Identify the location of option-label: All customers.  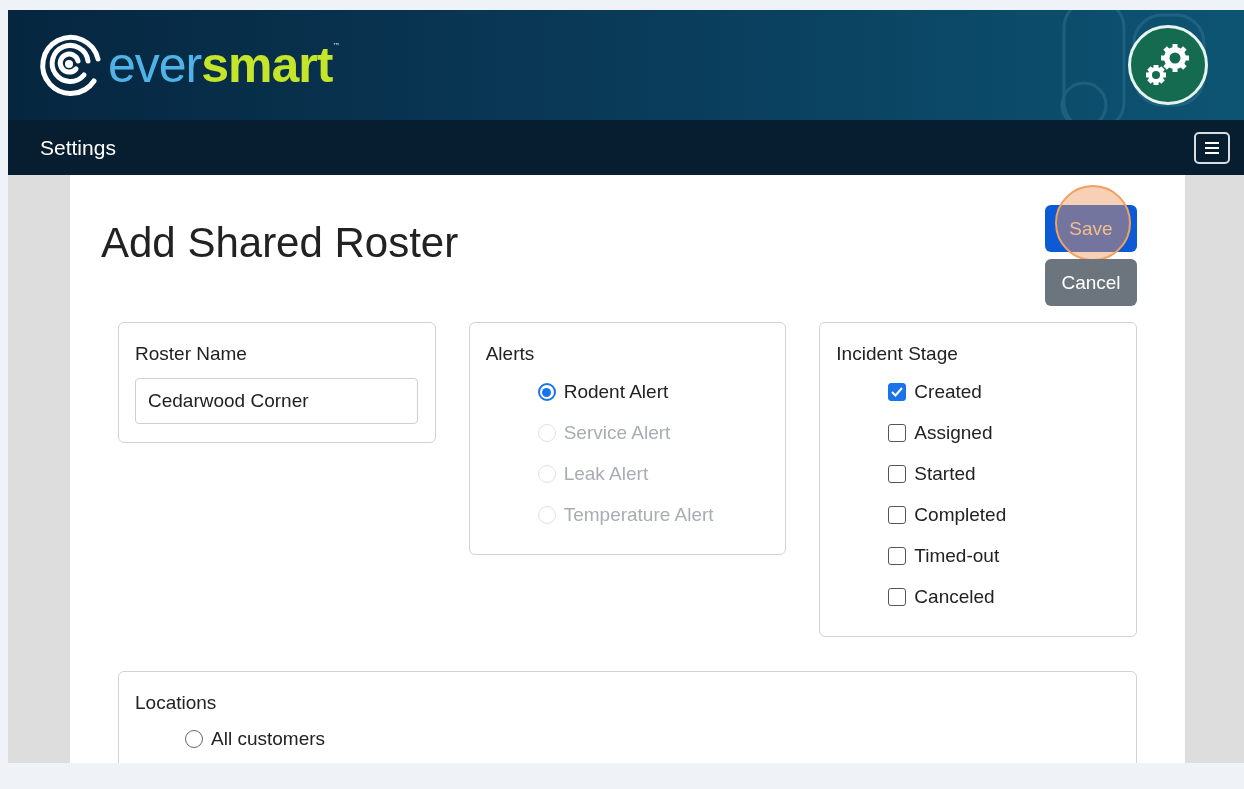
(268, 739).